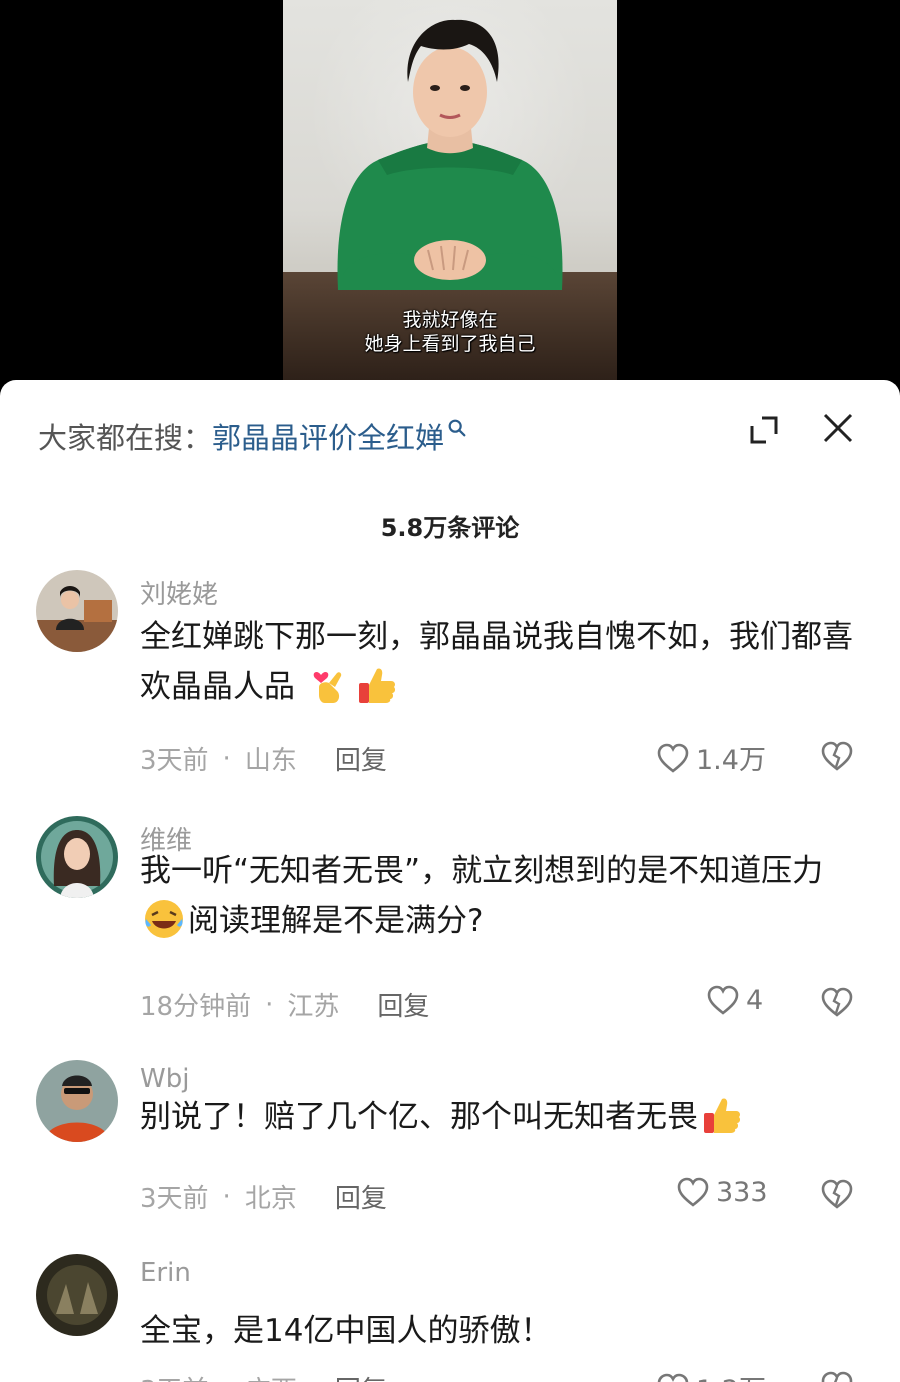 This screenshot has width=900, height=1382. I want to click on video-person-image, so click(450, 154).